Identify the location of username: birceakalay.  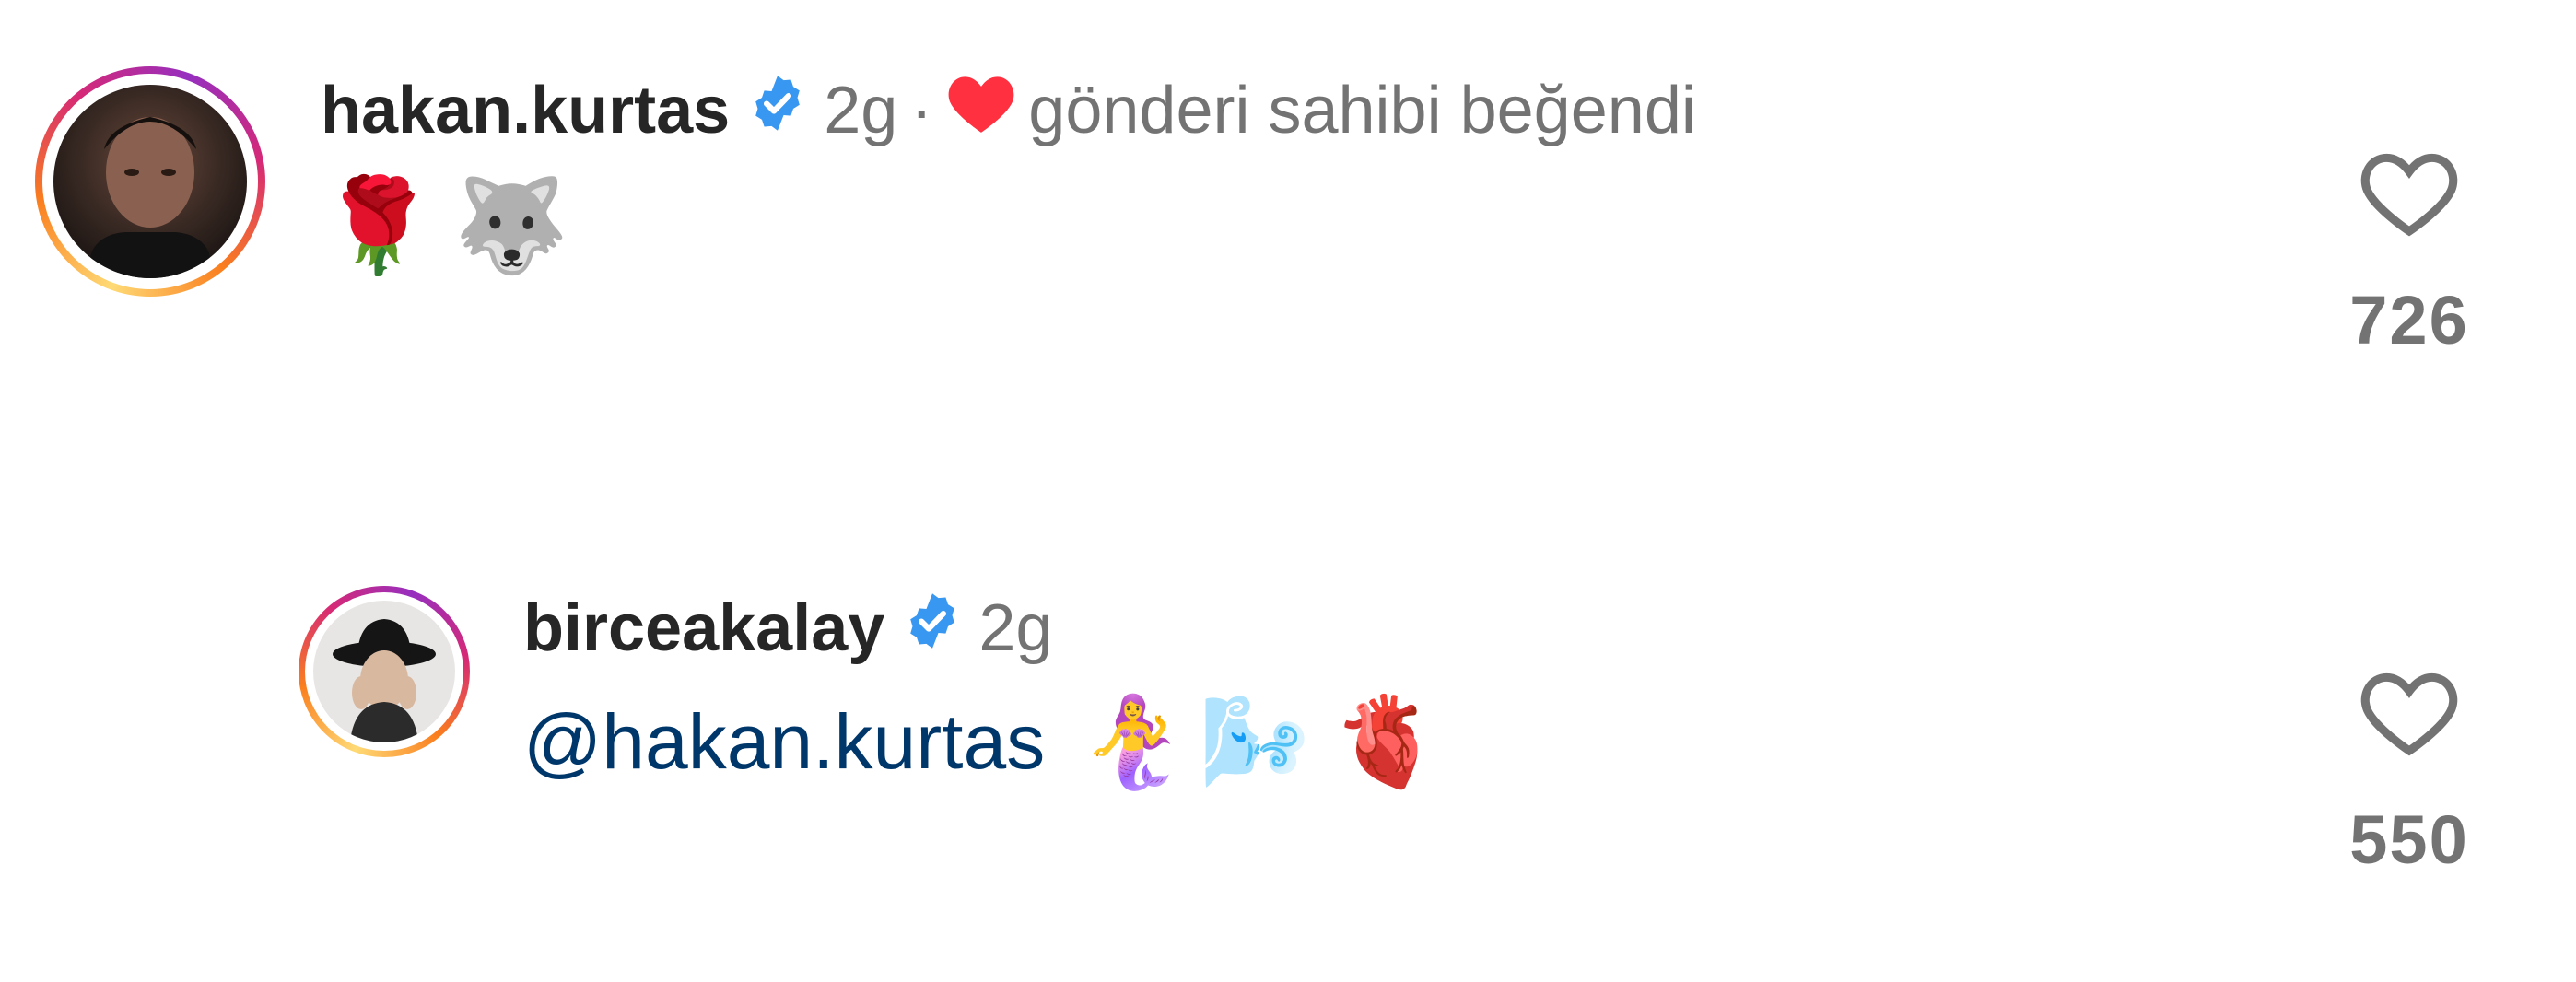
(703, 628).